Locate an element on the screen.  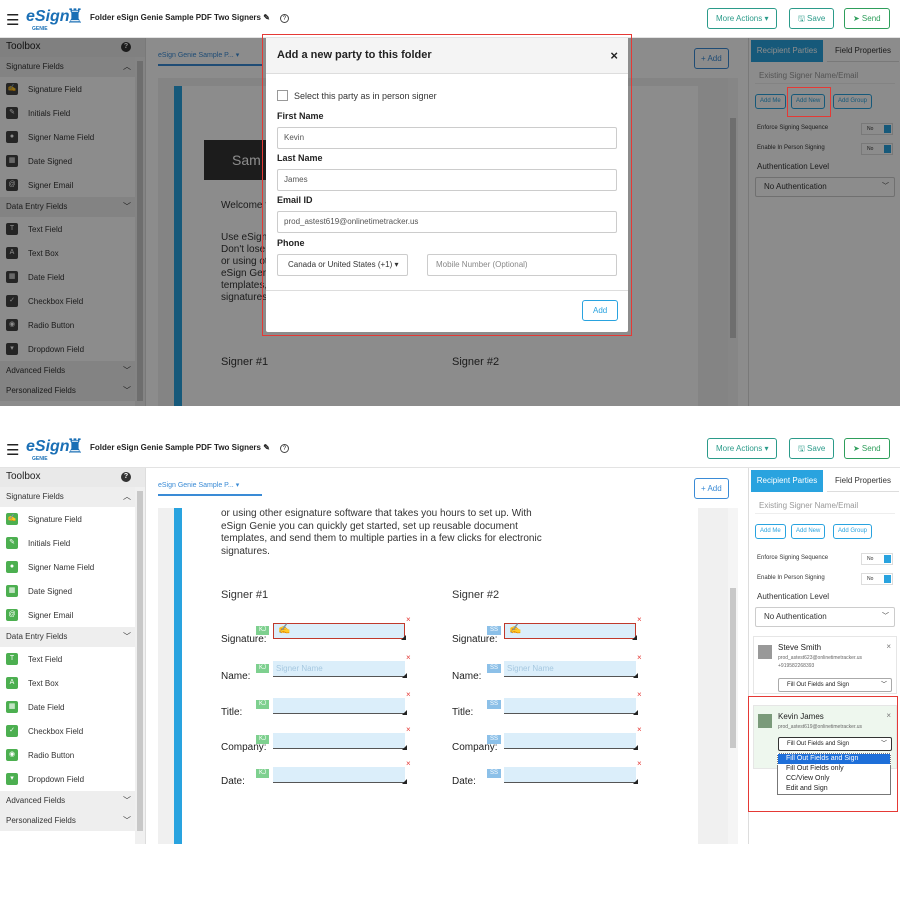
name-field-signer1: Signer Name is located at coordinates (340, 669).